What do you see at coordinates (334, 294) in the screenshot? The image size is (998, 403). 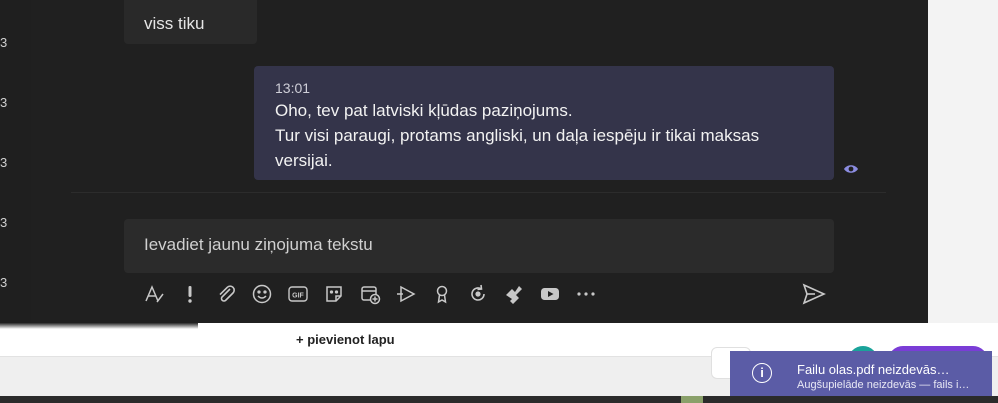 I see `sticker-icon` at bounding box center [334, 294].